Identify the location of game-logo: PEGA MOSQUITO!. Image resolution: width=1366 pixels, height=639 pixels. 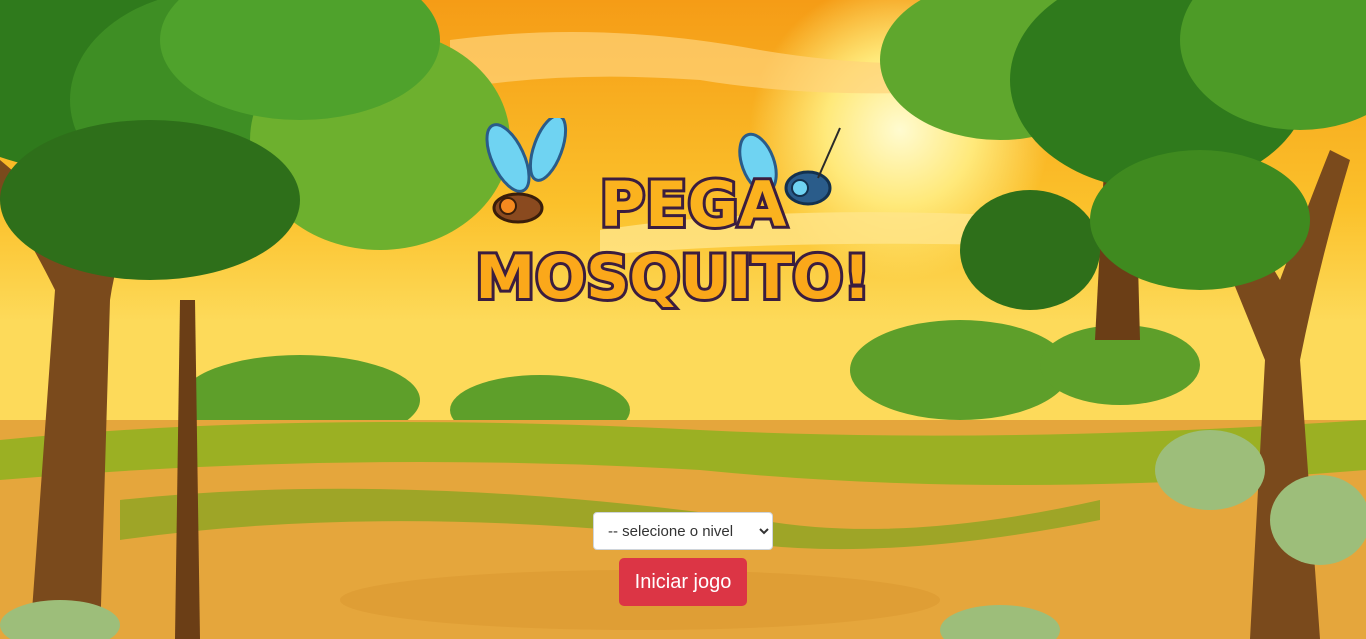
(678, 221).